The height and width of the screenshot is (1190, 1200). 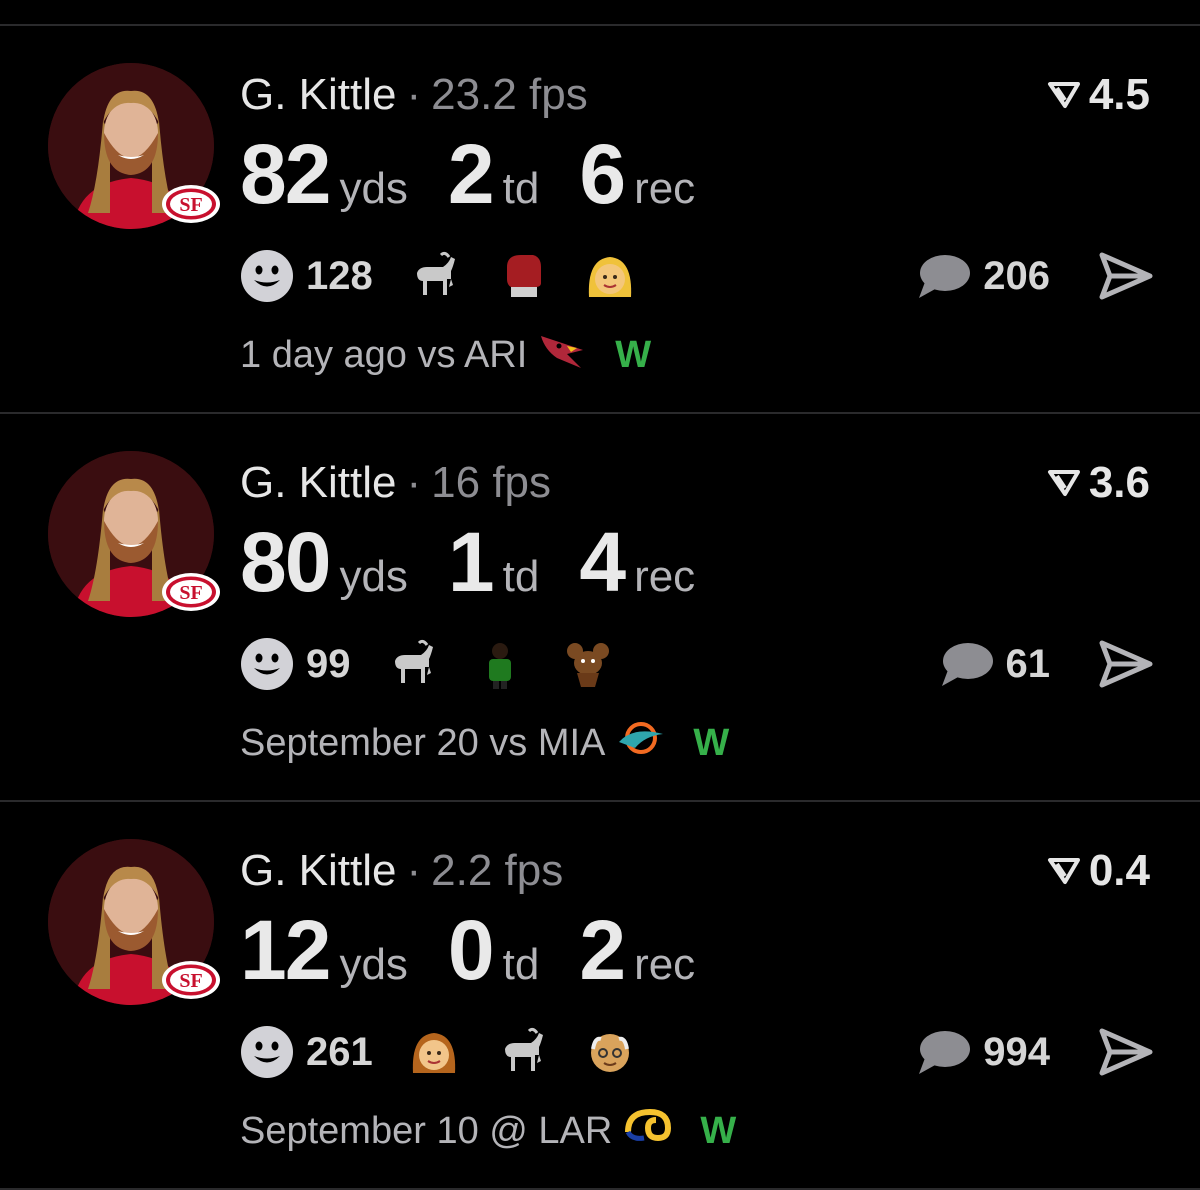 What do you see at coordinates (1016, 1051) in the screenshot?
I see `comment-count: 994` at bounding box center [1016, 1051].